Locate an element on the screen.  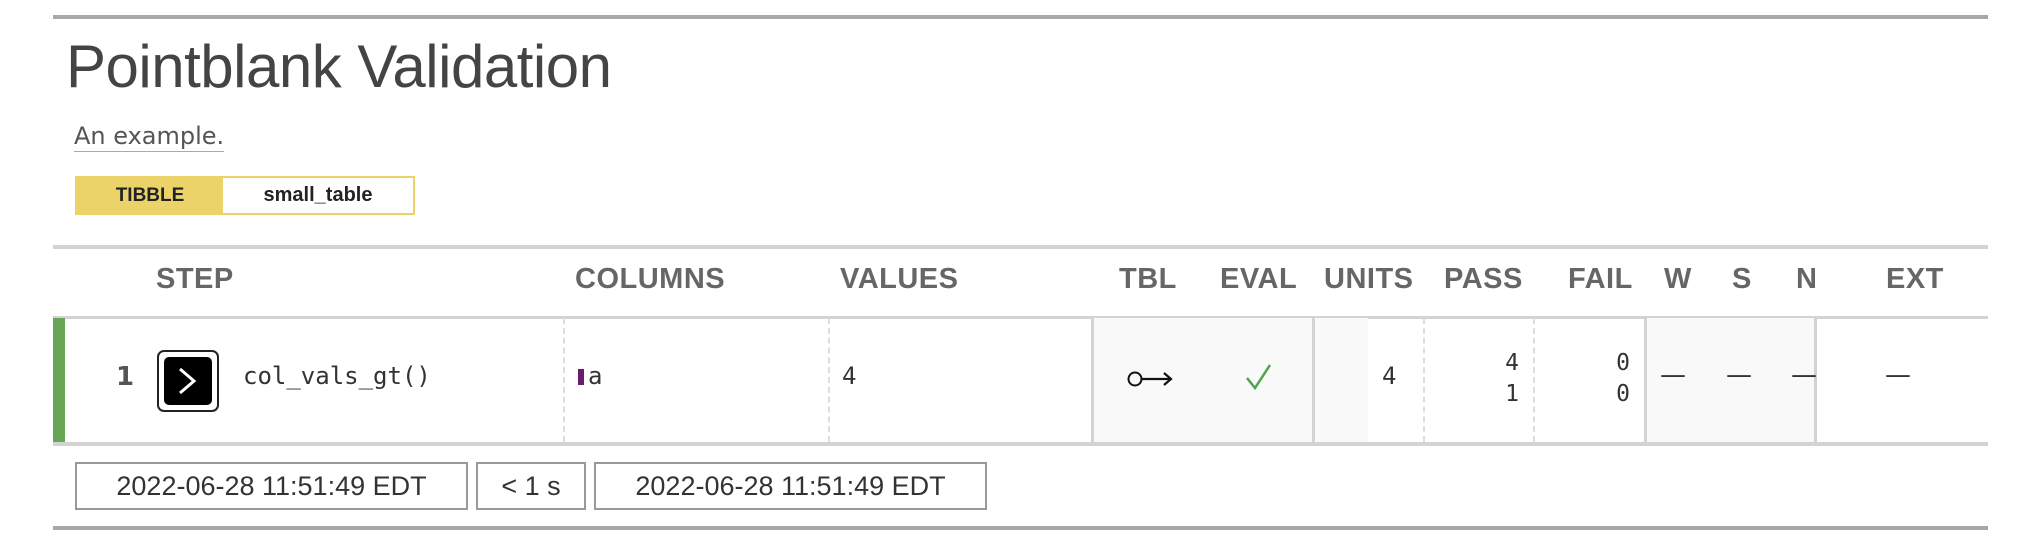
top-rule is located at coordinates (1020, 17).